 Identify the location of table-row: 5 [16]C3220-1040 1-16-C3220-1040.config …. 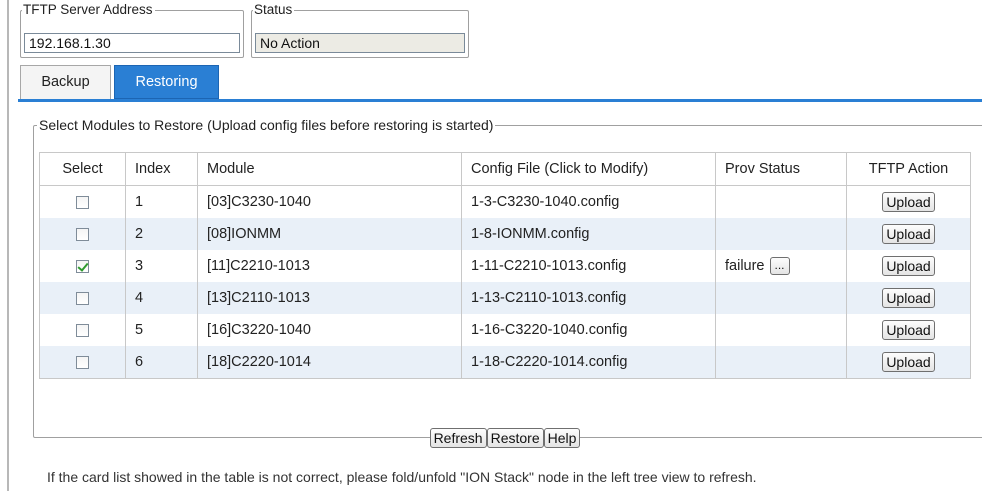
(505, 330).